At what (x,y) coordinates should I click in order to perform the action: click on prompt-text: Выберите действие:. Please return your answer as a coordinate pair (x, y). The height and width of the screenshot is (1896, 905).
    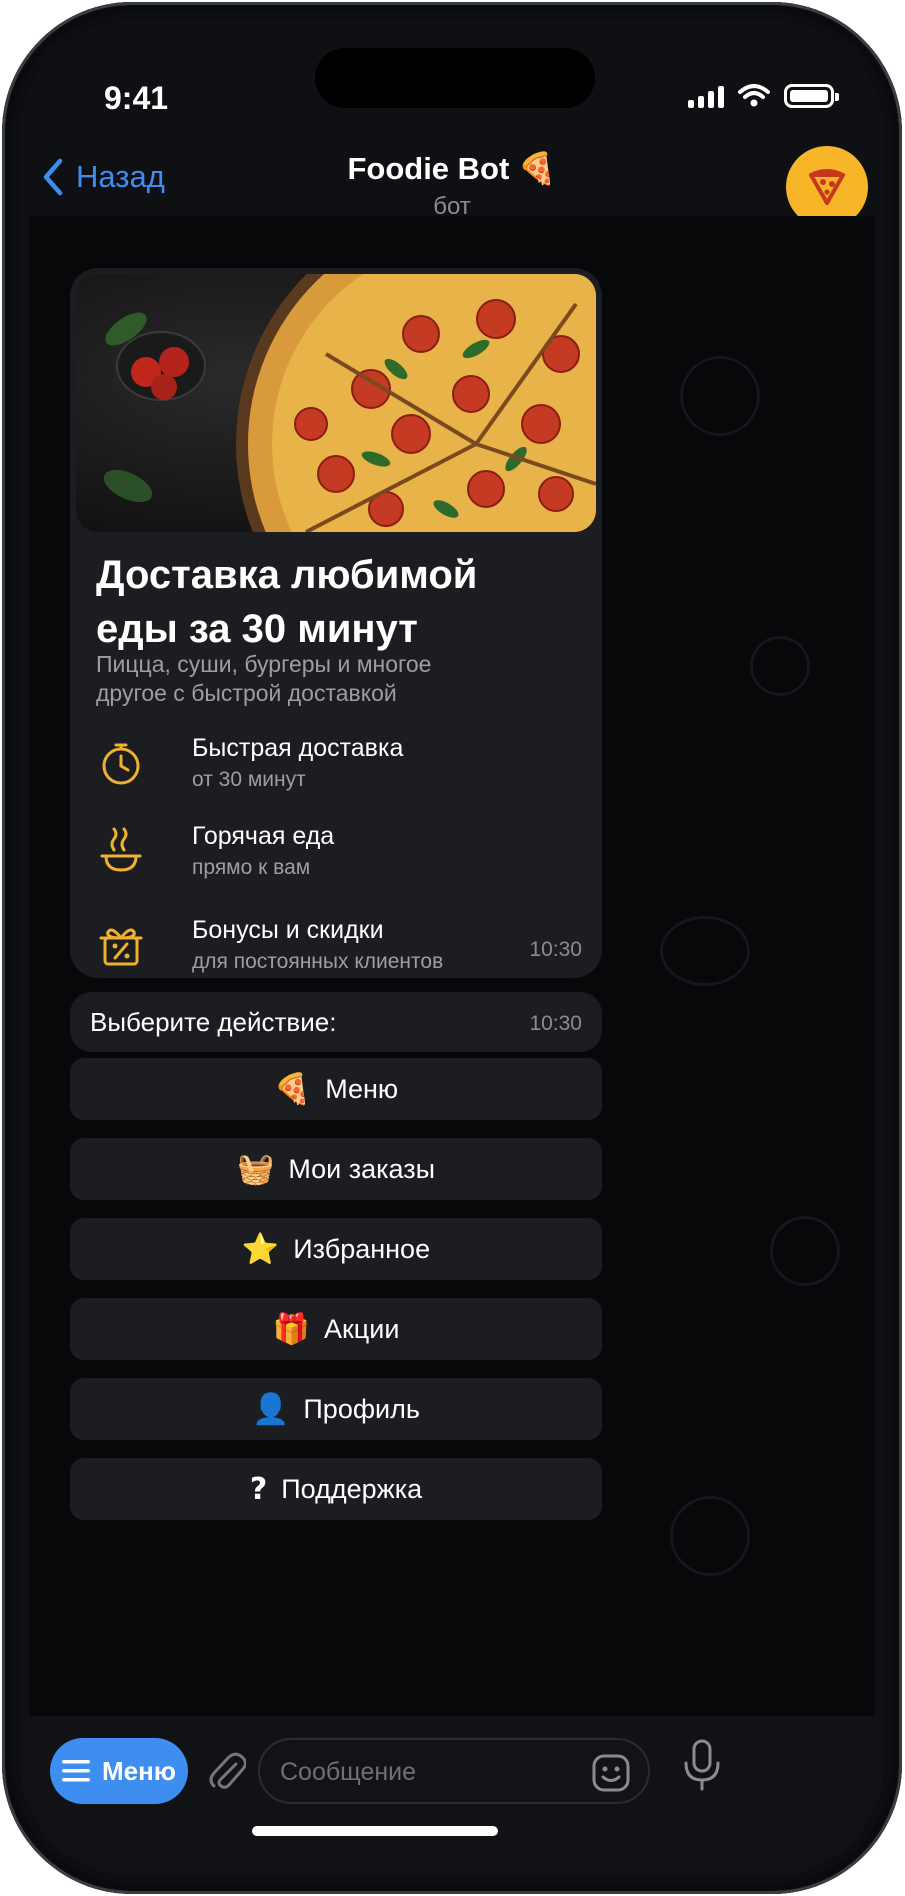
    Looking at the image, I should click on (213, 1022).